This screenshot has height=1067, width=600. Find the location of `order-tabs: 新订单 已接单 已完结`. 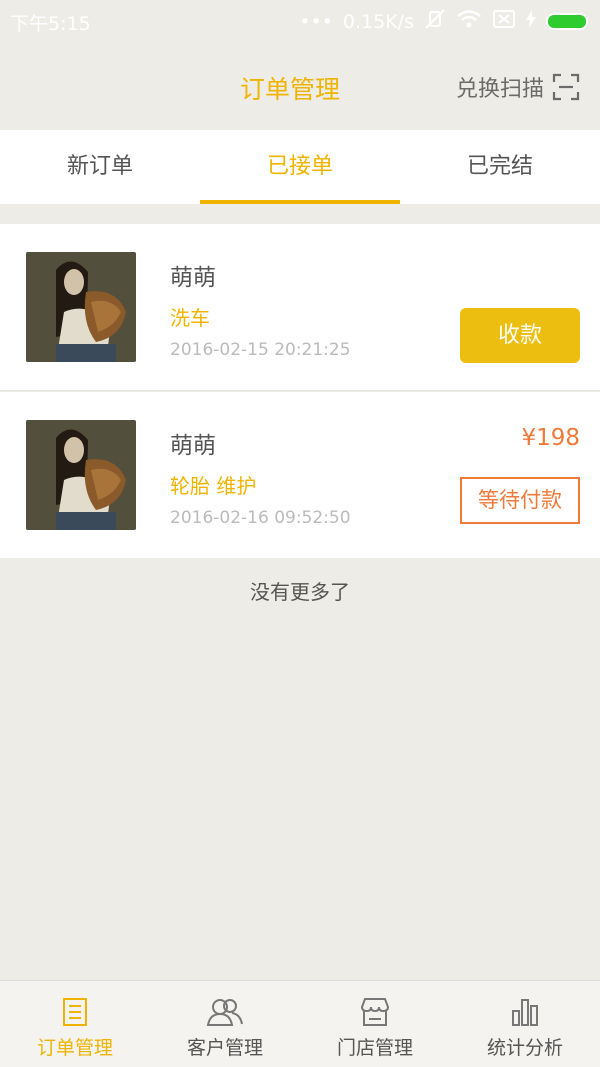

order-tabs: 新订单 已接单 已完结 is located at coordinates (300, 167).